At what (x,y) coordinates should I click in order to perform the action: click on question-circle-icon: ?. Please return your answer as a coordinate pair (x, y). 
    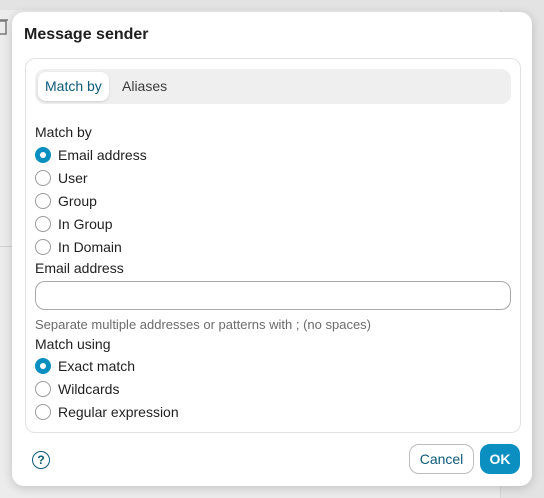
    Looking at the image, I should click on (41, 460).